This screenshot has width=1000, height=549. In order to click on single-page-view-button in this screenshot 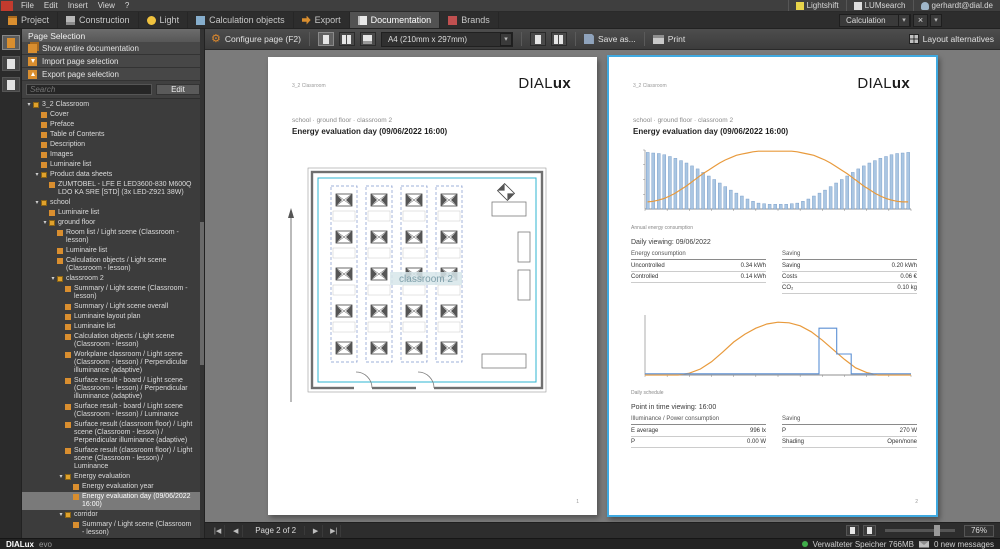, I will do `click(325, 39)`.